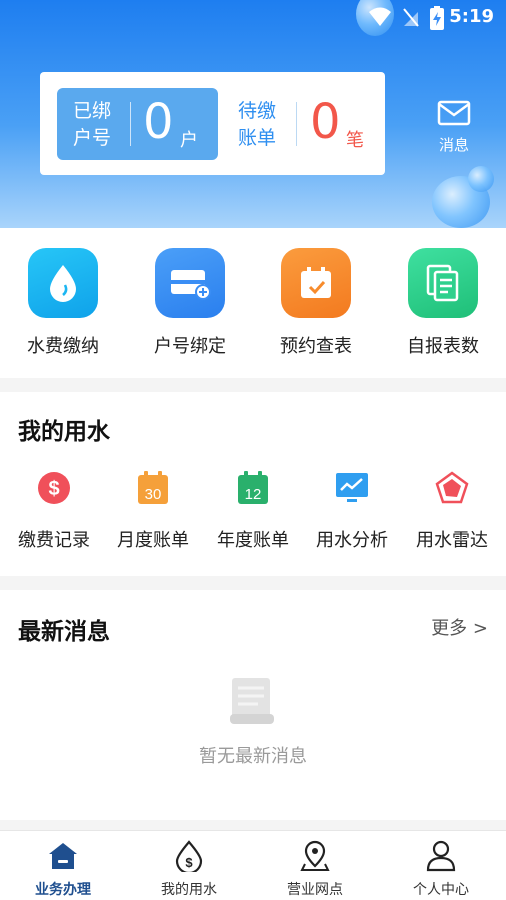 Image resolution: width=506 pixels, height=900 pixels. I want to click on more-news-link: 更多 >, so click(459, 627).